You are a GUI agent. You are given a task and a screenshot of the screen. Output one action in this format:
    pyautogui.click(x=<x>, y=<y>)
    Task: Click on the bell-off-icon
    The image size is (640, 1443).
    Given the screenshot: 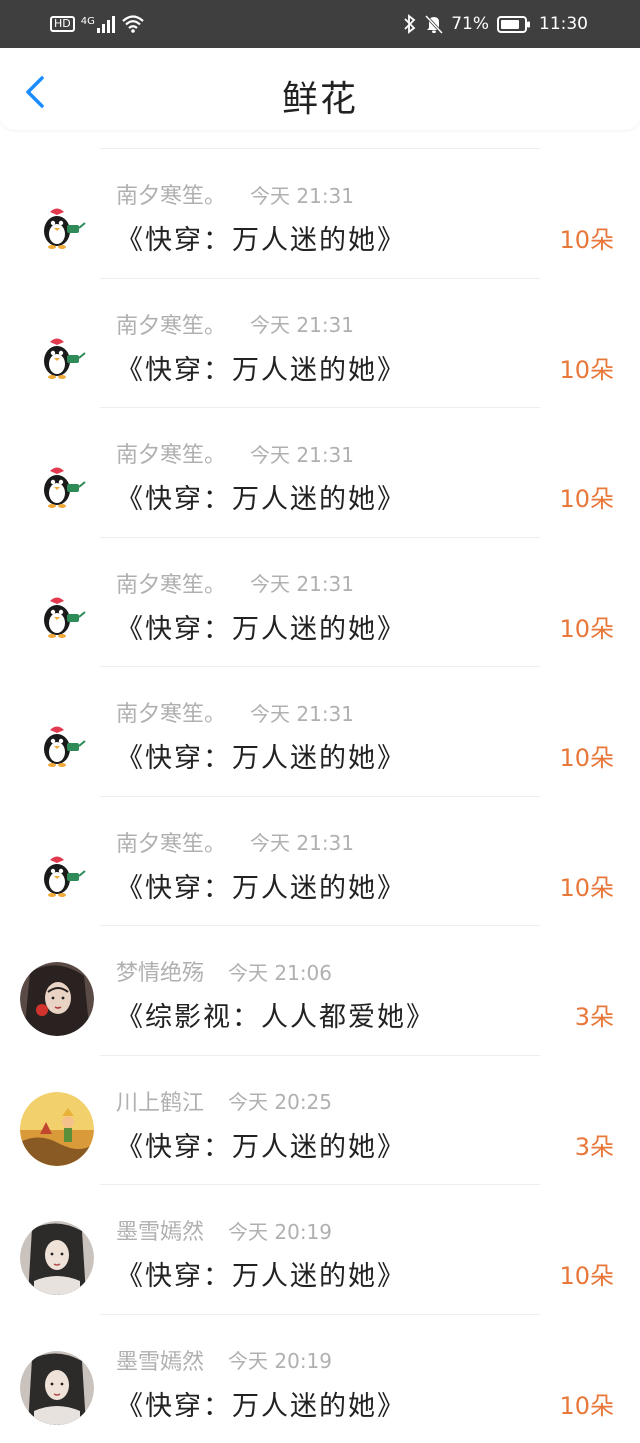 What is the action you would take?
    pyautogui.click(x=434, y=24)
    